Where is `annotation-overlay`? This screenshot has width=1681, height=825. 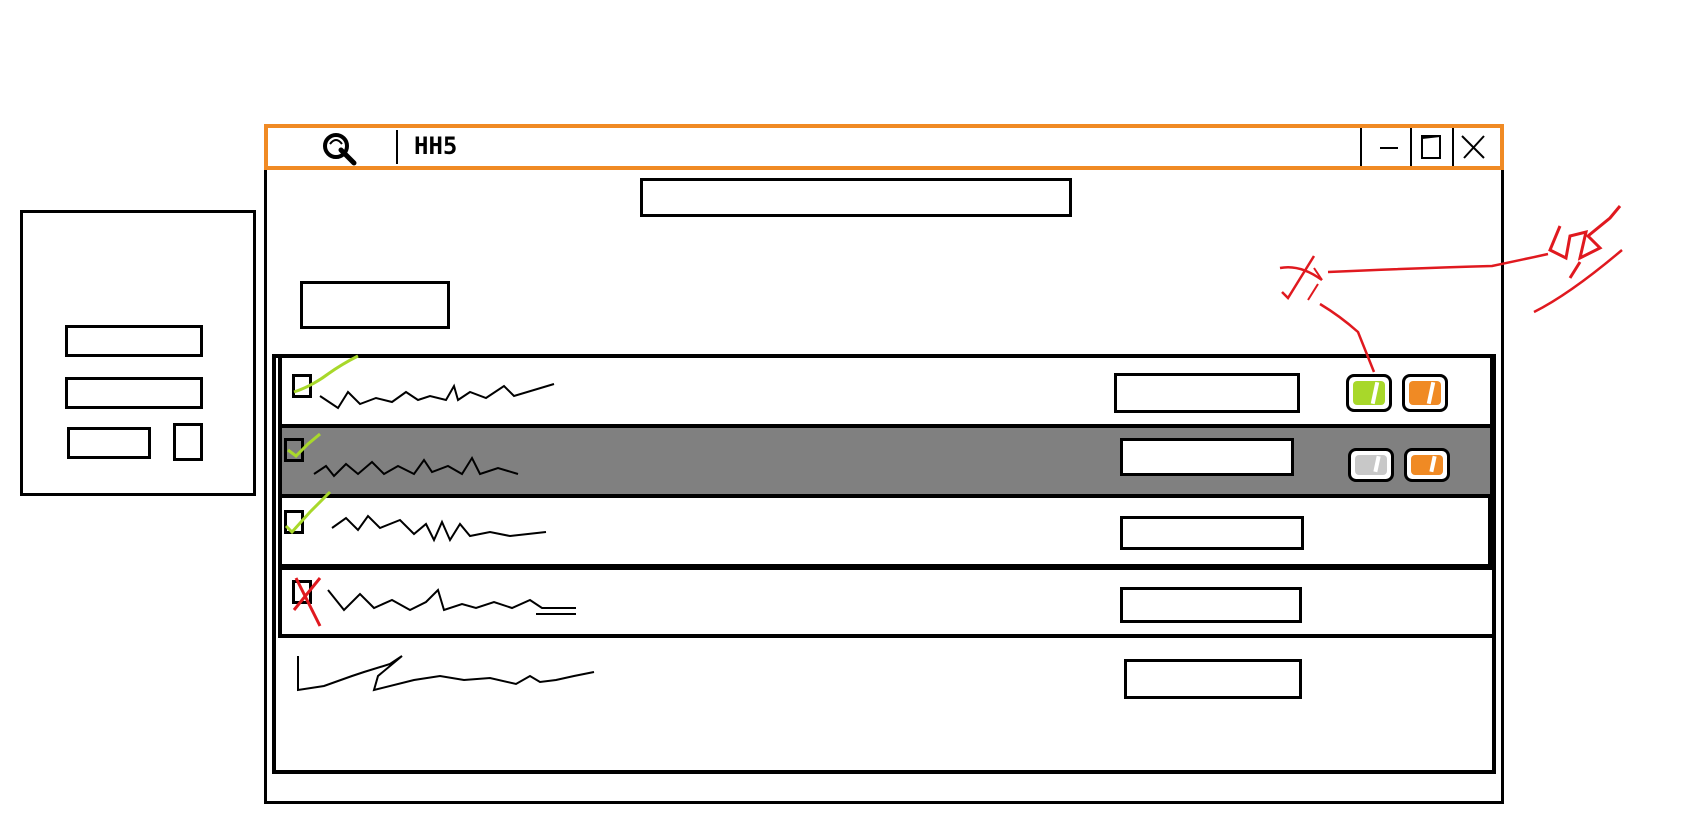 annotation-overlay is located at coordinates (1451, 289).